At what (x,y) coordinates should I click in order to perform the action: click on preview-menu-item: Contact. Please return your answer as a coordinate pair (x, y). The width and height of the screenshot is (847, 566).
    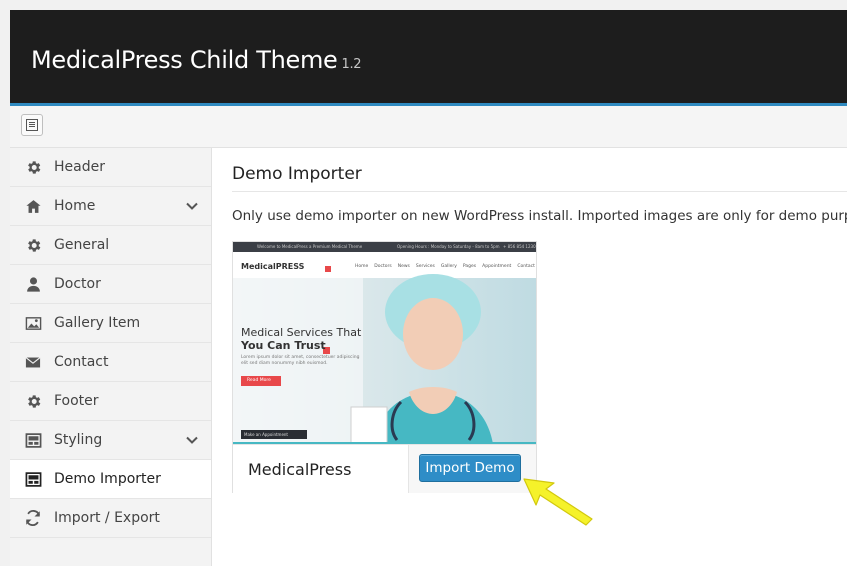
    Looking at the image, I should click on (526, 266).